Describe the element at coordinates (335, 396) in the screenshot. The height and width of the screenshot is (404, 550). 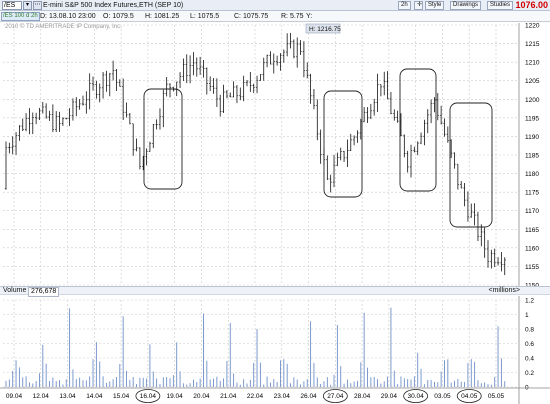
I see `time-tick-label: 27.04` at that location.